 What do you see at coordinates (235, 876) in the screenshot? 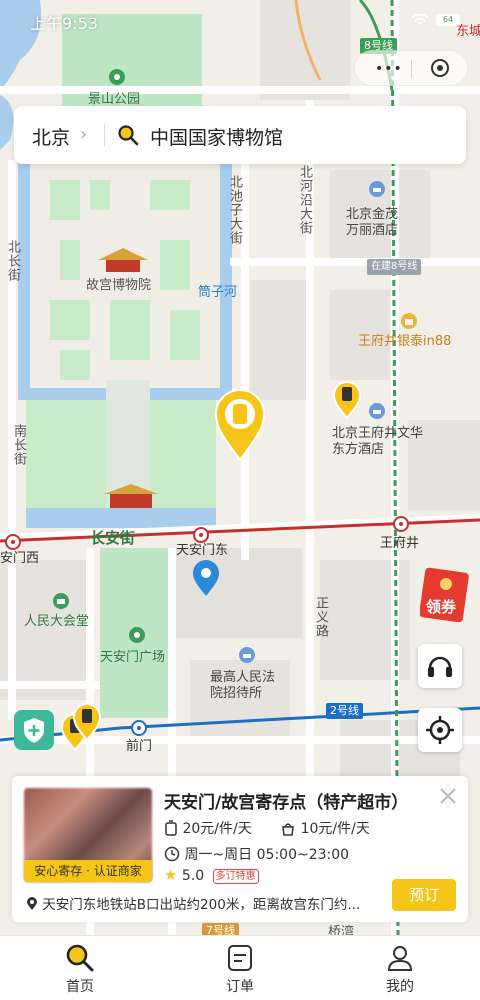
I see `discount-tag: 多订特惠` at bounding box center [235, 876].